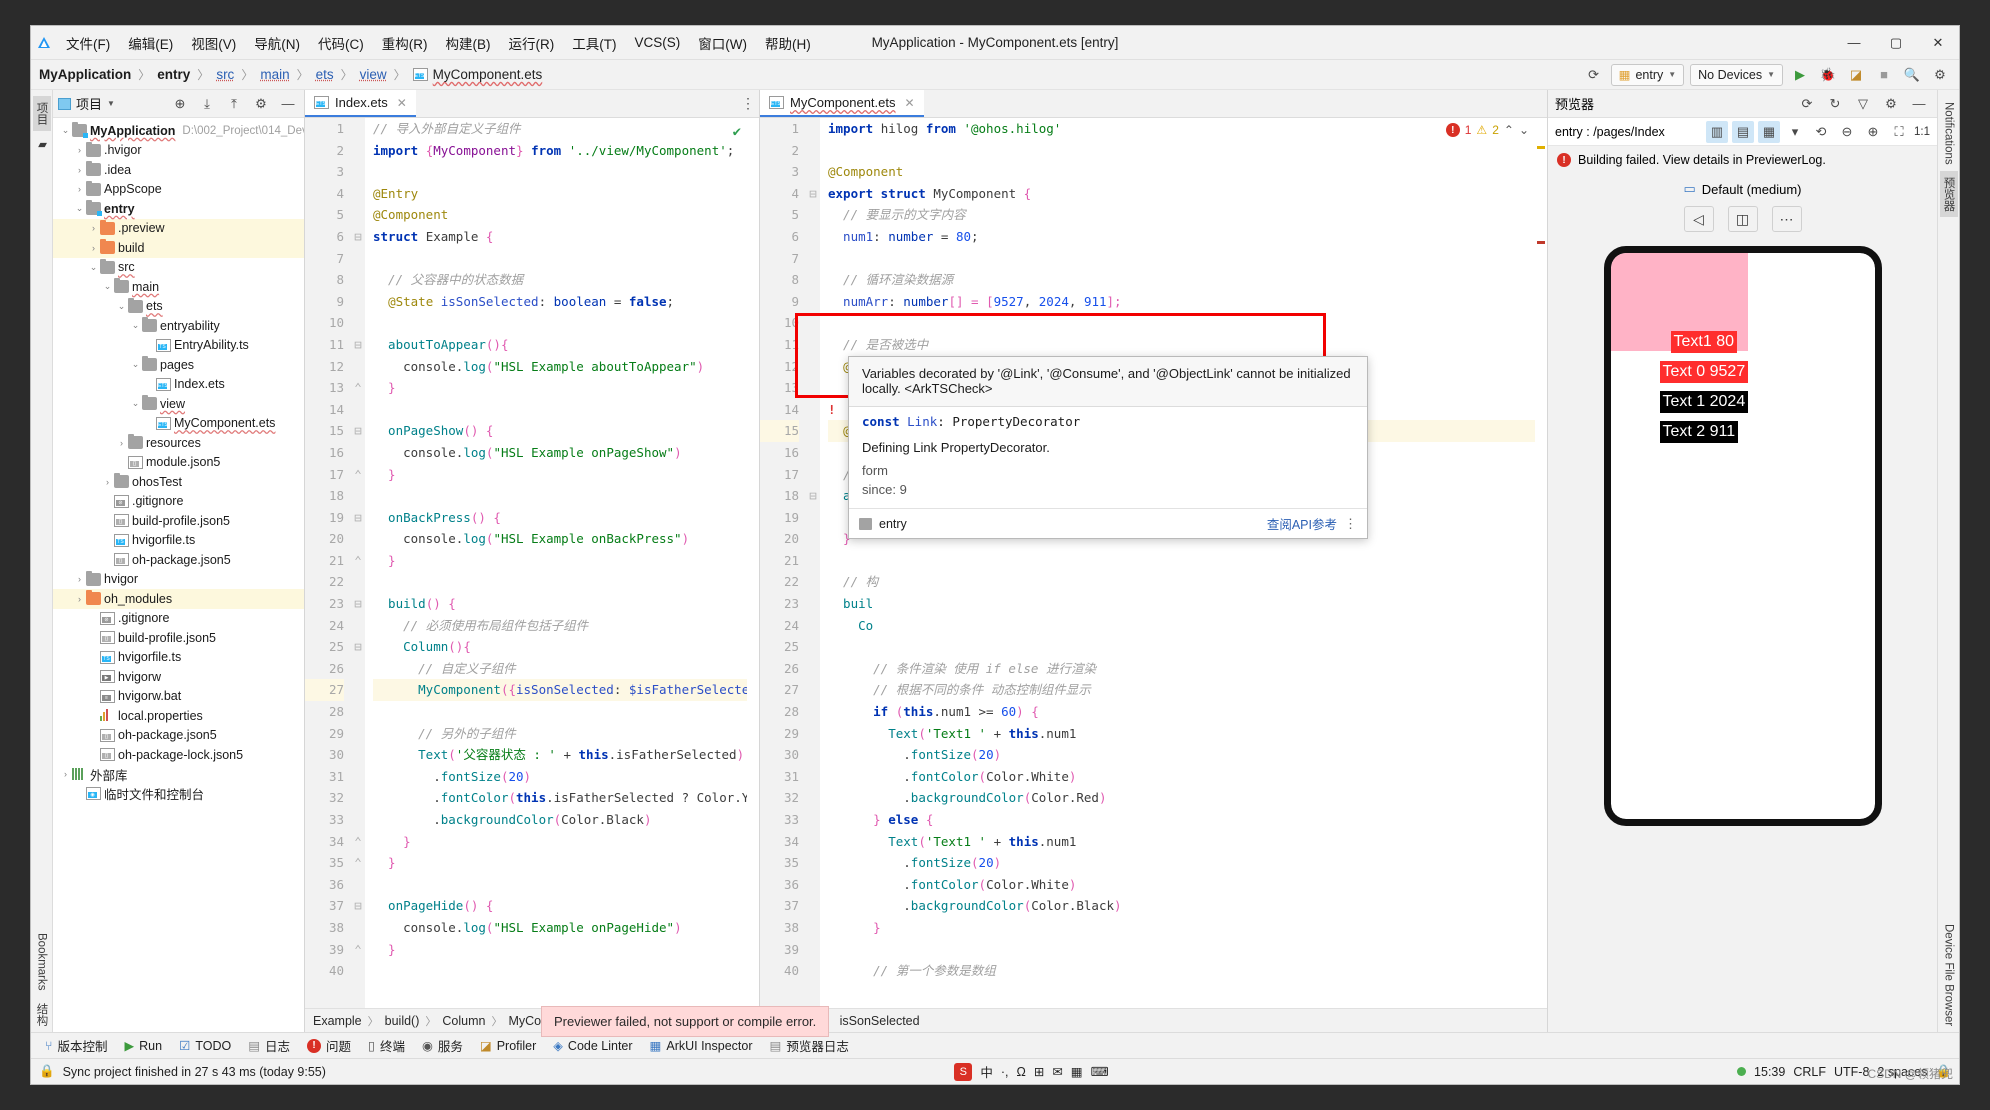 Image resolution: width=1990 pixels, height=1110 pixels. Describe the element at coordinates (1541, 242) in the screenshot. I see `error-marker` at that location.